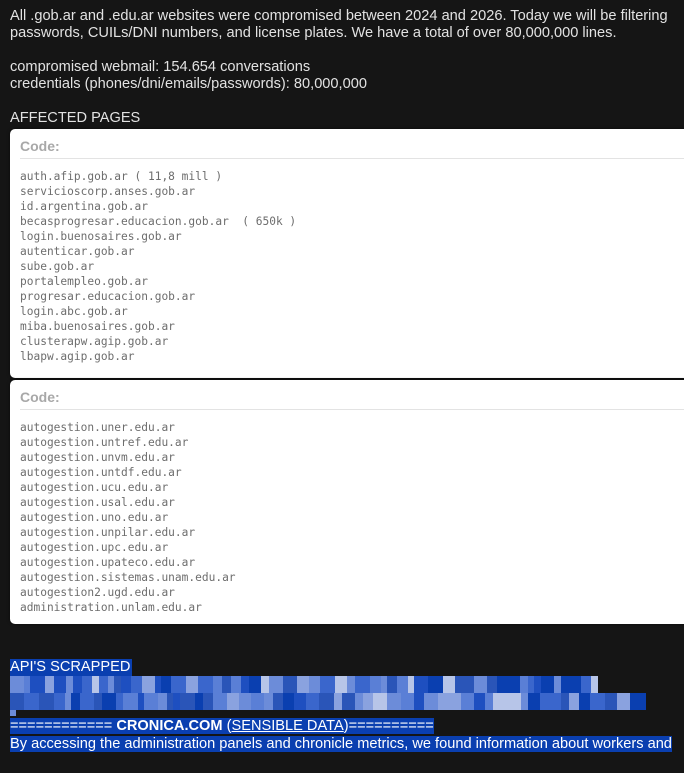 The width and height of the screenshot is (684, 773). Describe the element at coordinates (84, 206) in the screenshot. I see `code-line: id.argentina.gob.ar` at that location.